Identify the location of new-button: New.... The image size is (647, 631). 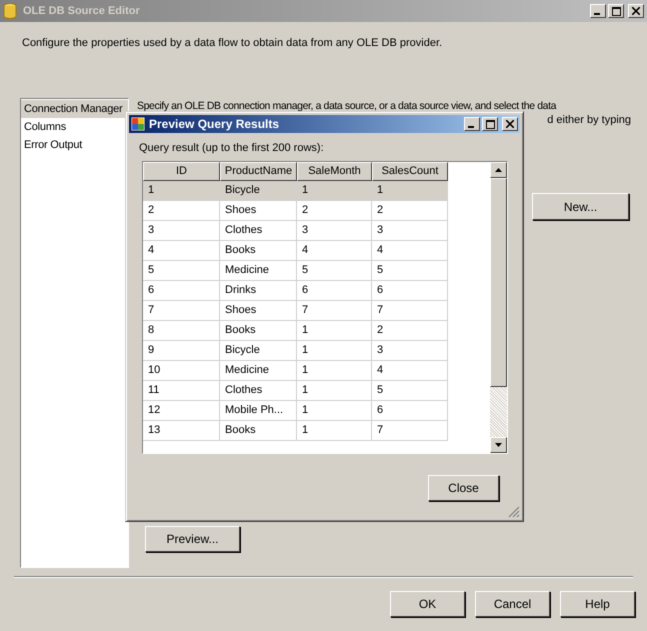
(580, 206).